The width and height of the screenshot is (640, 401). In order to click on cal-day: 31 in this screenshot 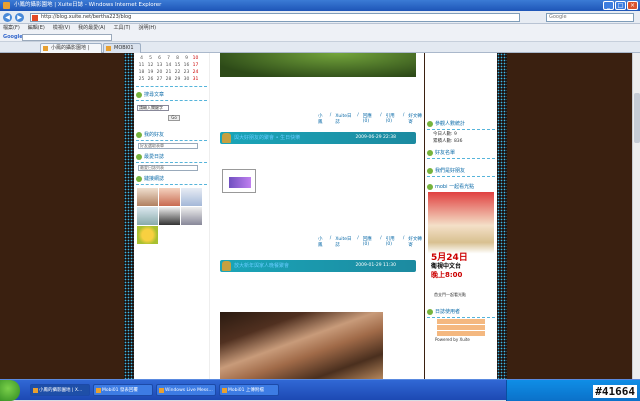, I will do `click(195, 79)`.